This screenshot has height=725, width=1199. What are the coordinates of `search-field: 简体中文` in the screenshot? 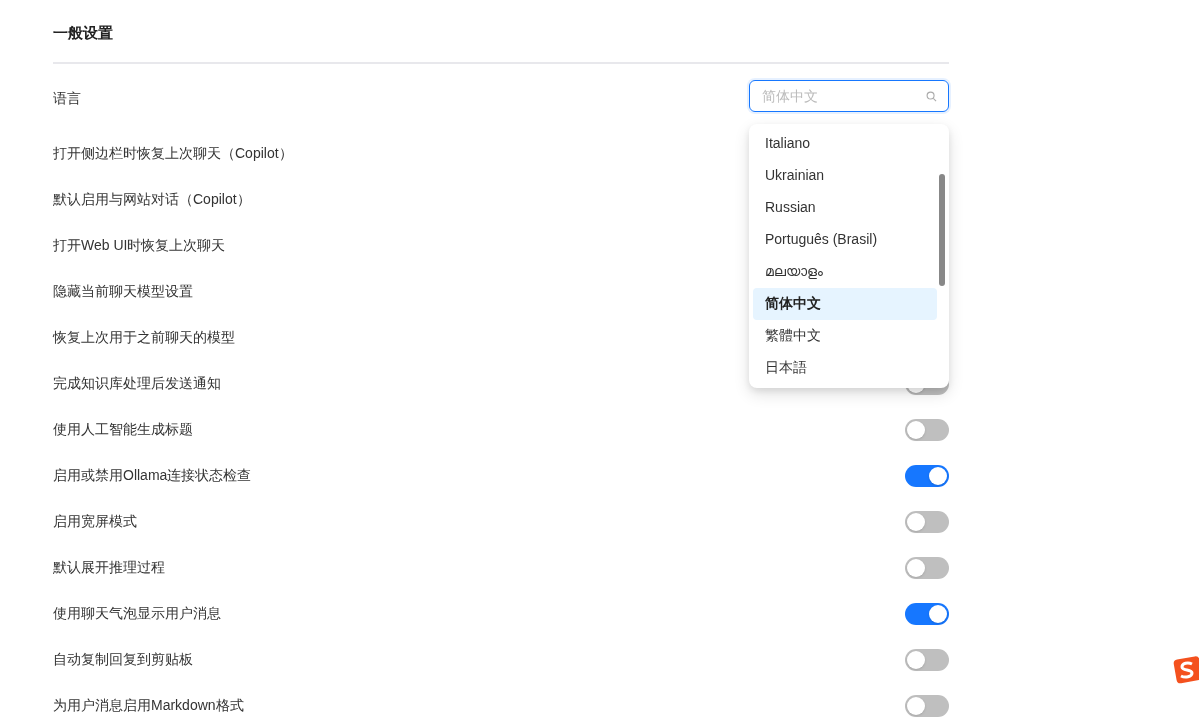 It's located at (849, 95).